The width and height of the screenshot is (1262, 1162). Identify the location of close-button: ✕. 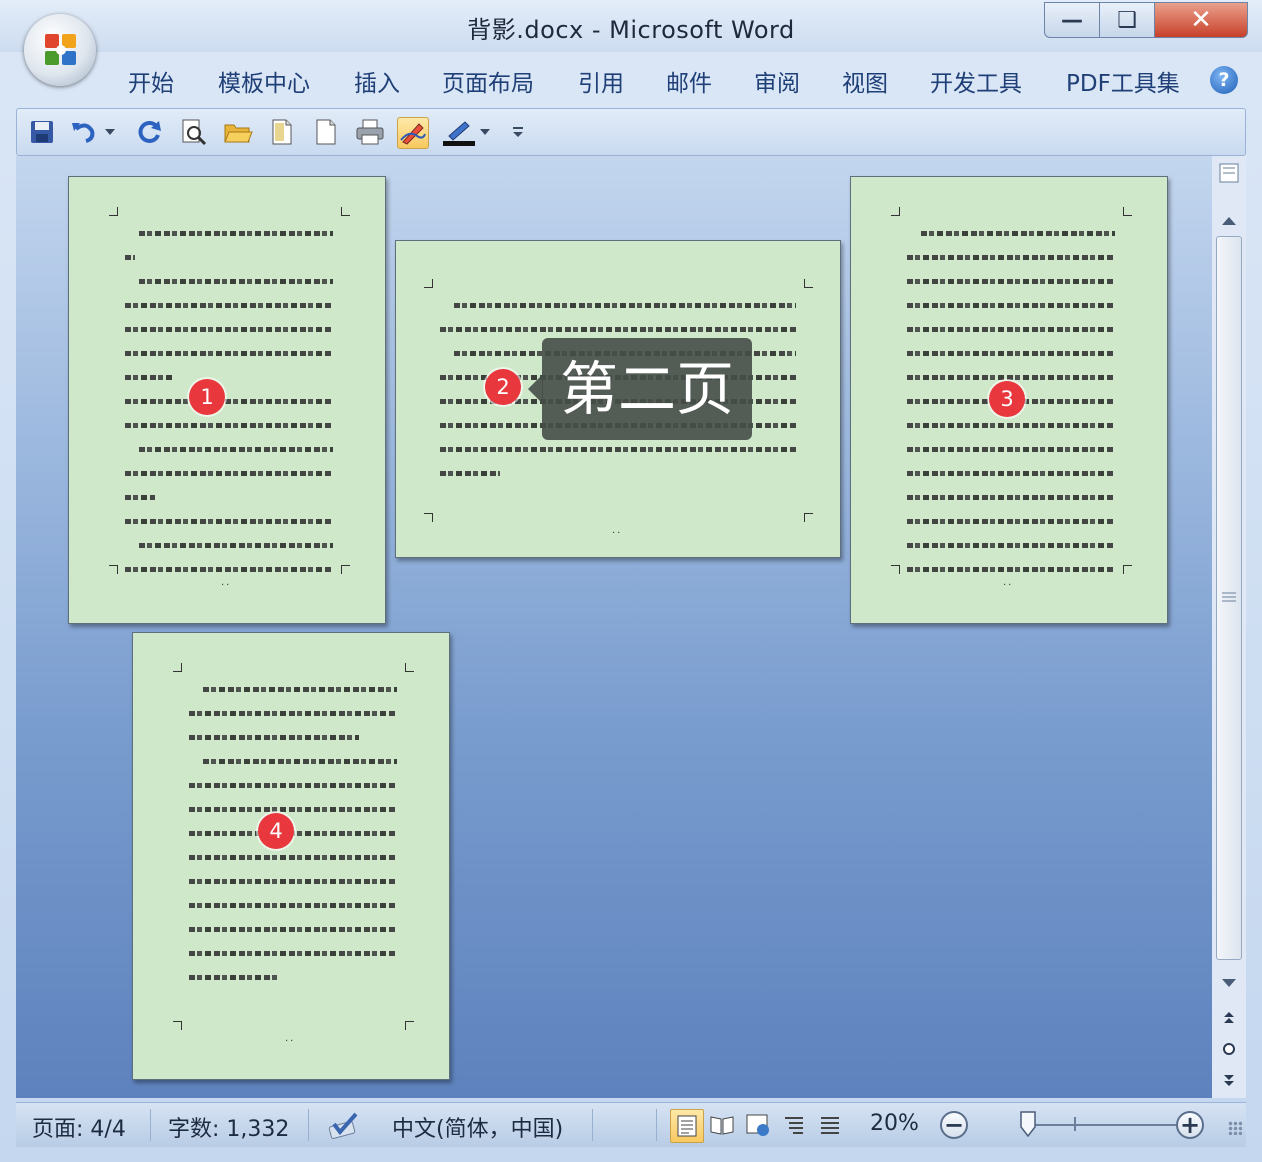
(1201, 20).